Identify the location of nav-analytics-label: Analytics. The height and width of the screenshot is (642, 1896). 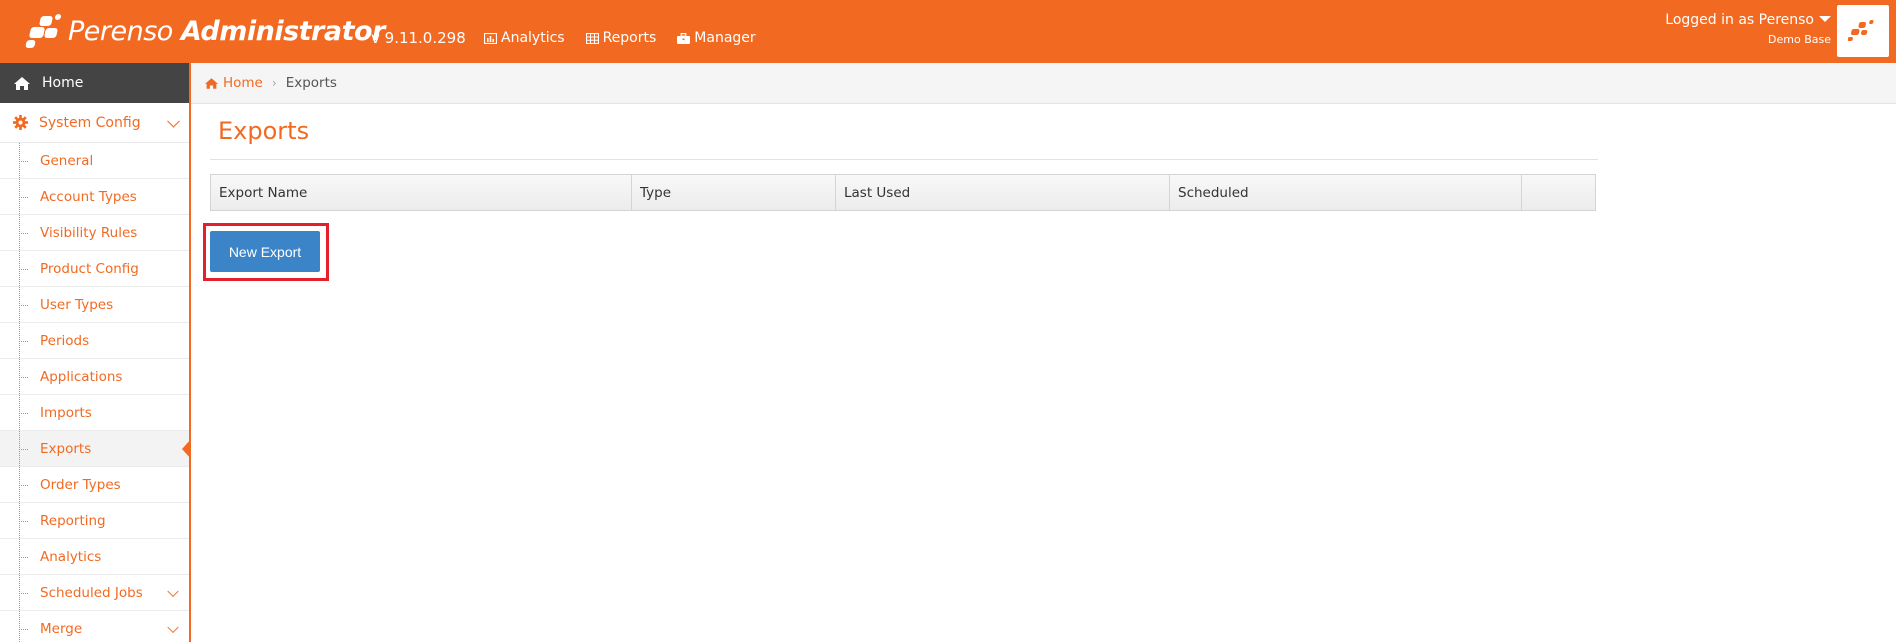
(533, 38).